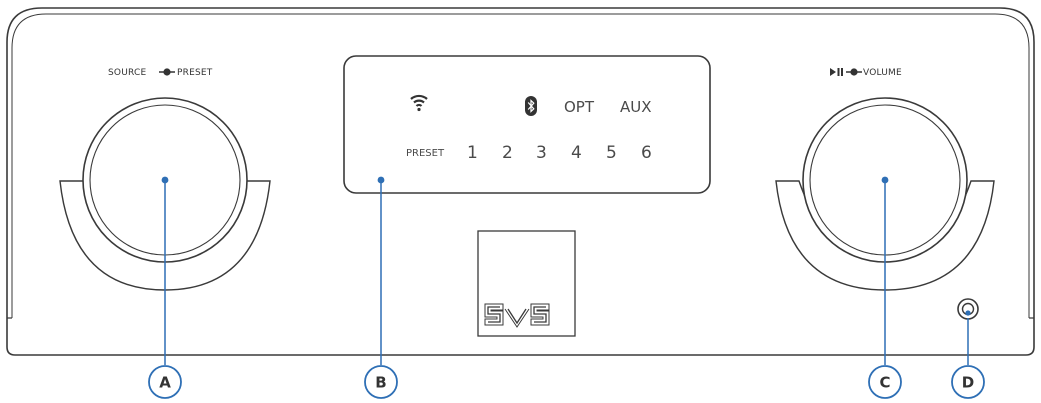 The height and width of the screenshot is (403, 1041). I want to click on callout-a: A, so click(165, 382).